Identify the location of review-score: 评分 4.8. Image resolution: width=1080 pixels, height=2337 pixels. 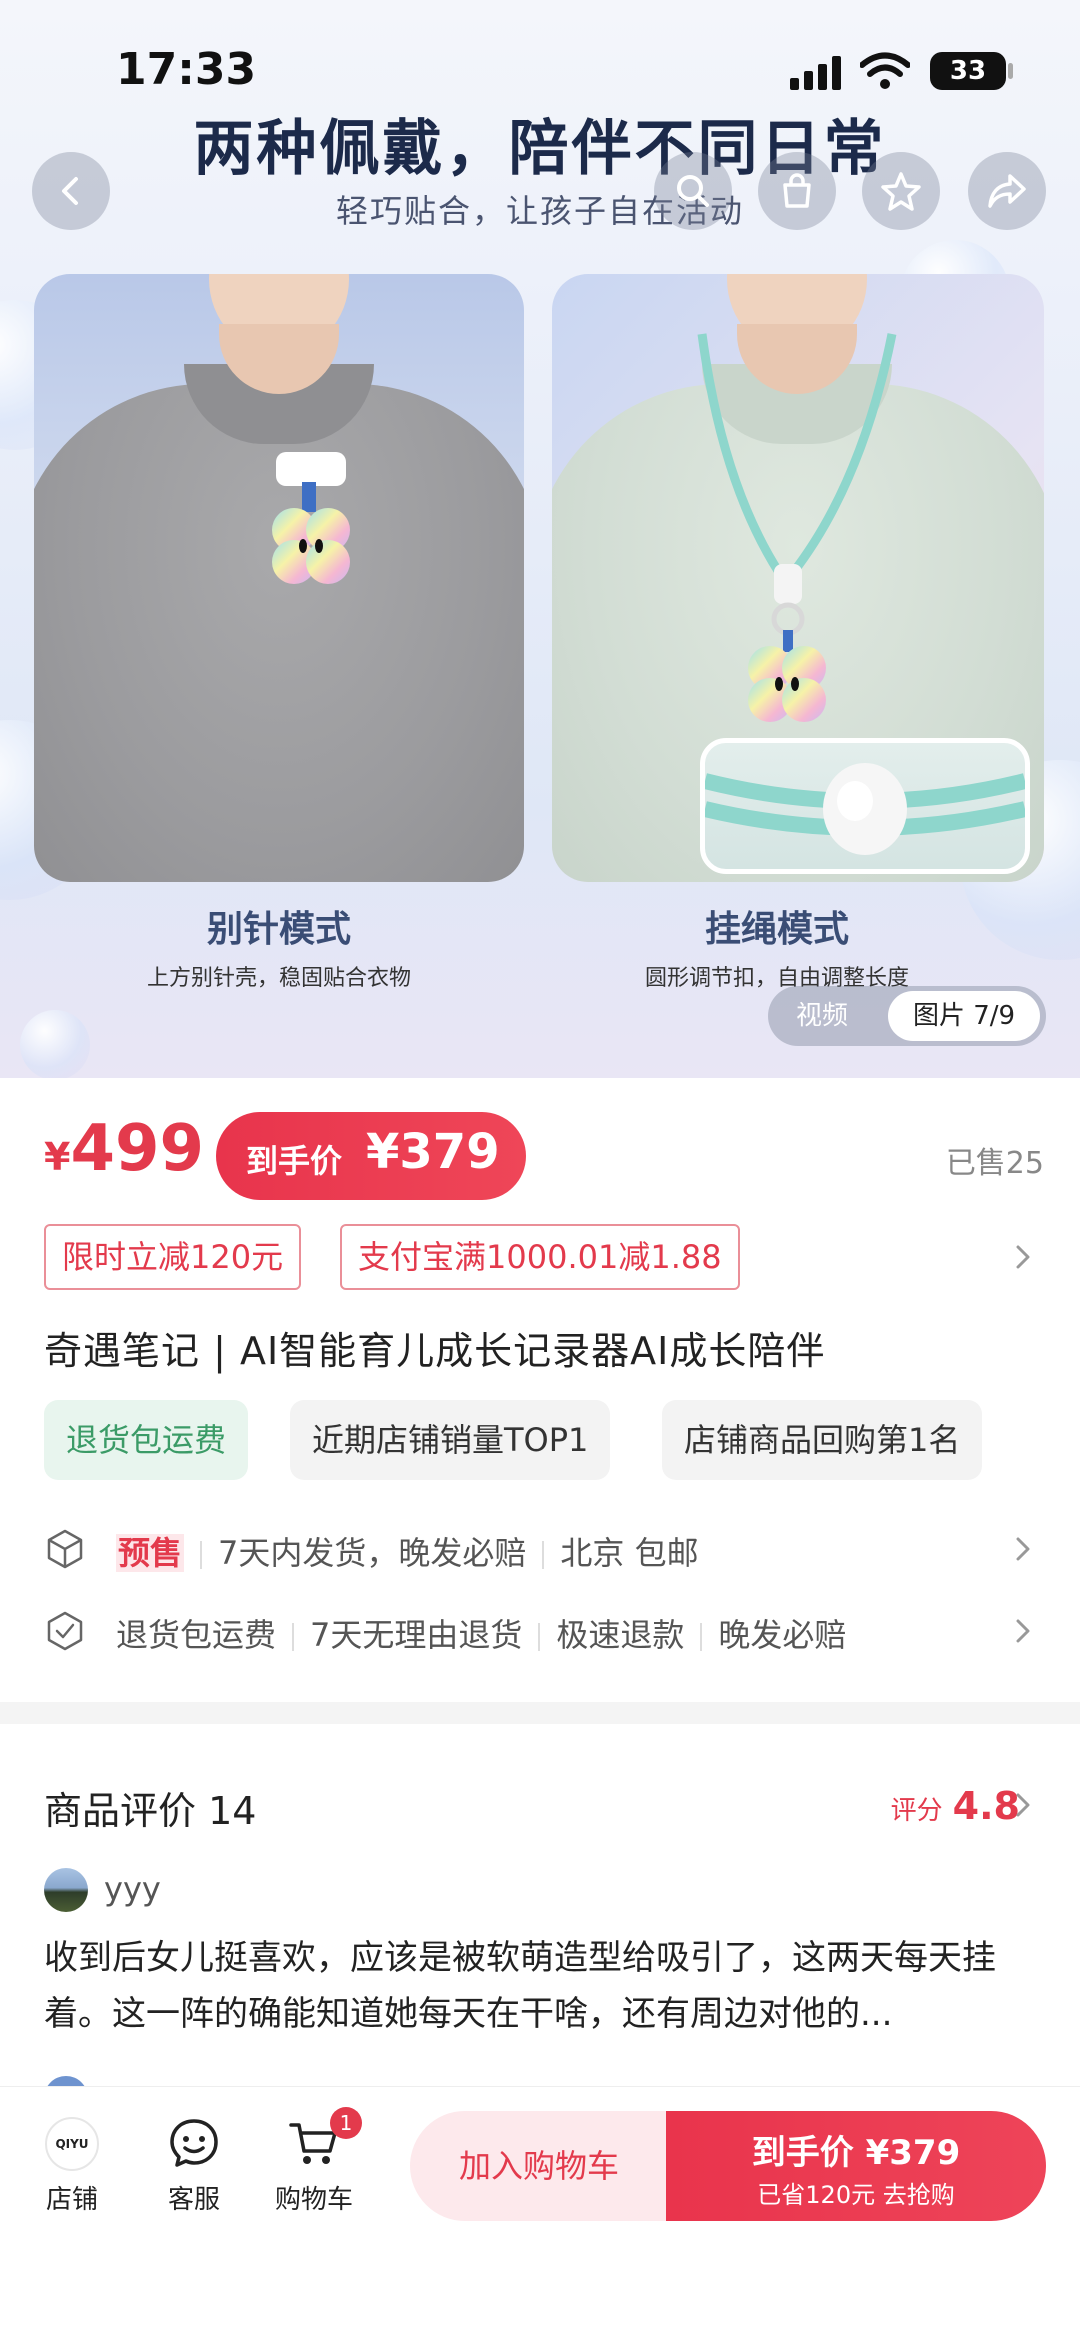
(955, 1806).